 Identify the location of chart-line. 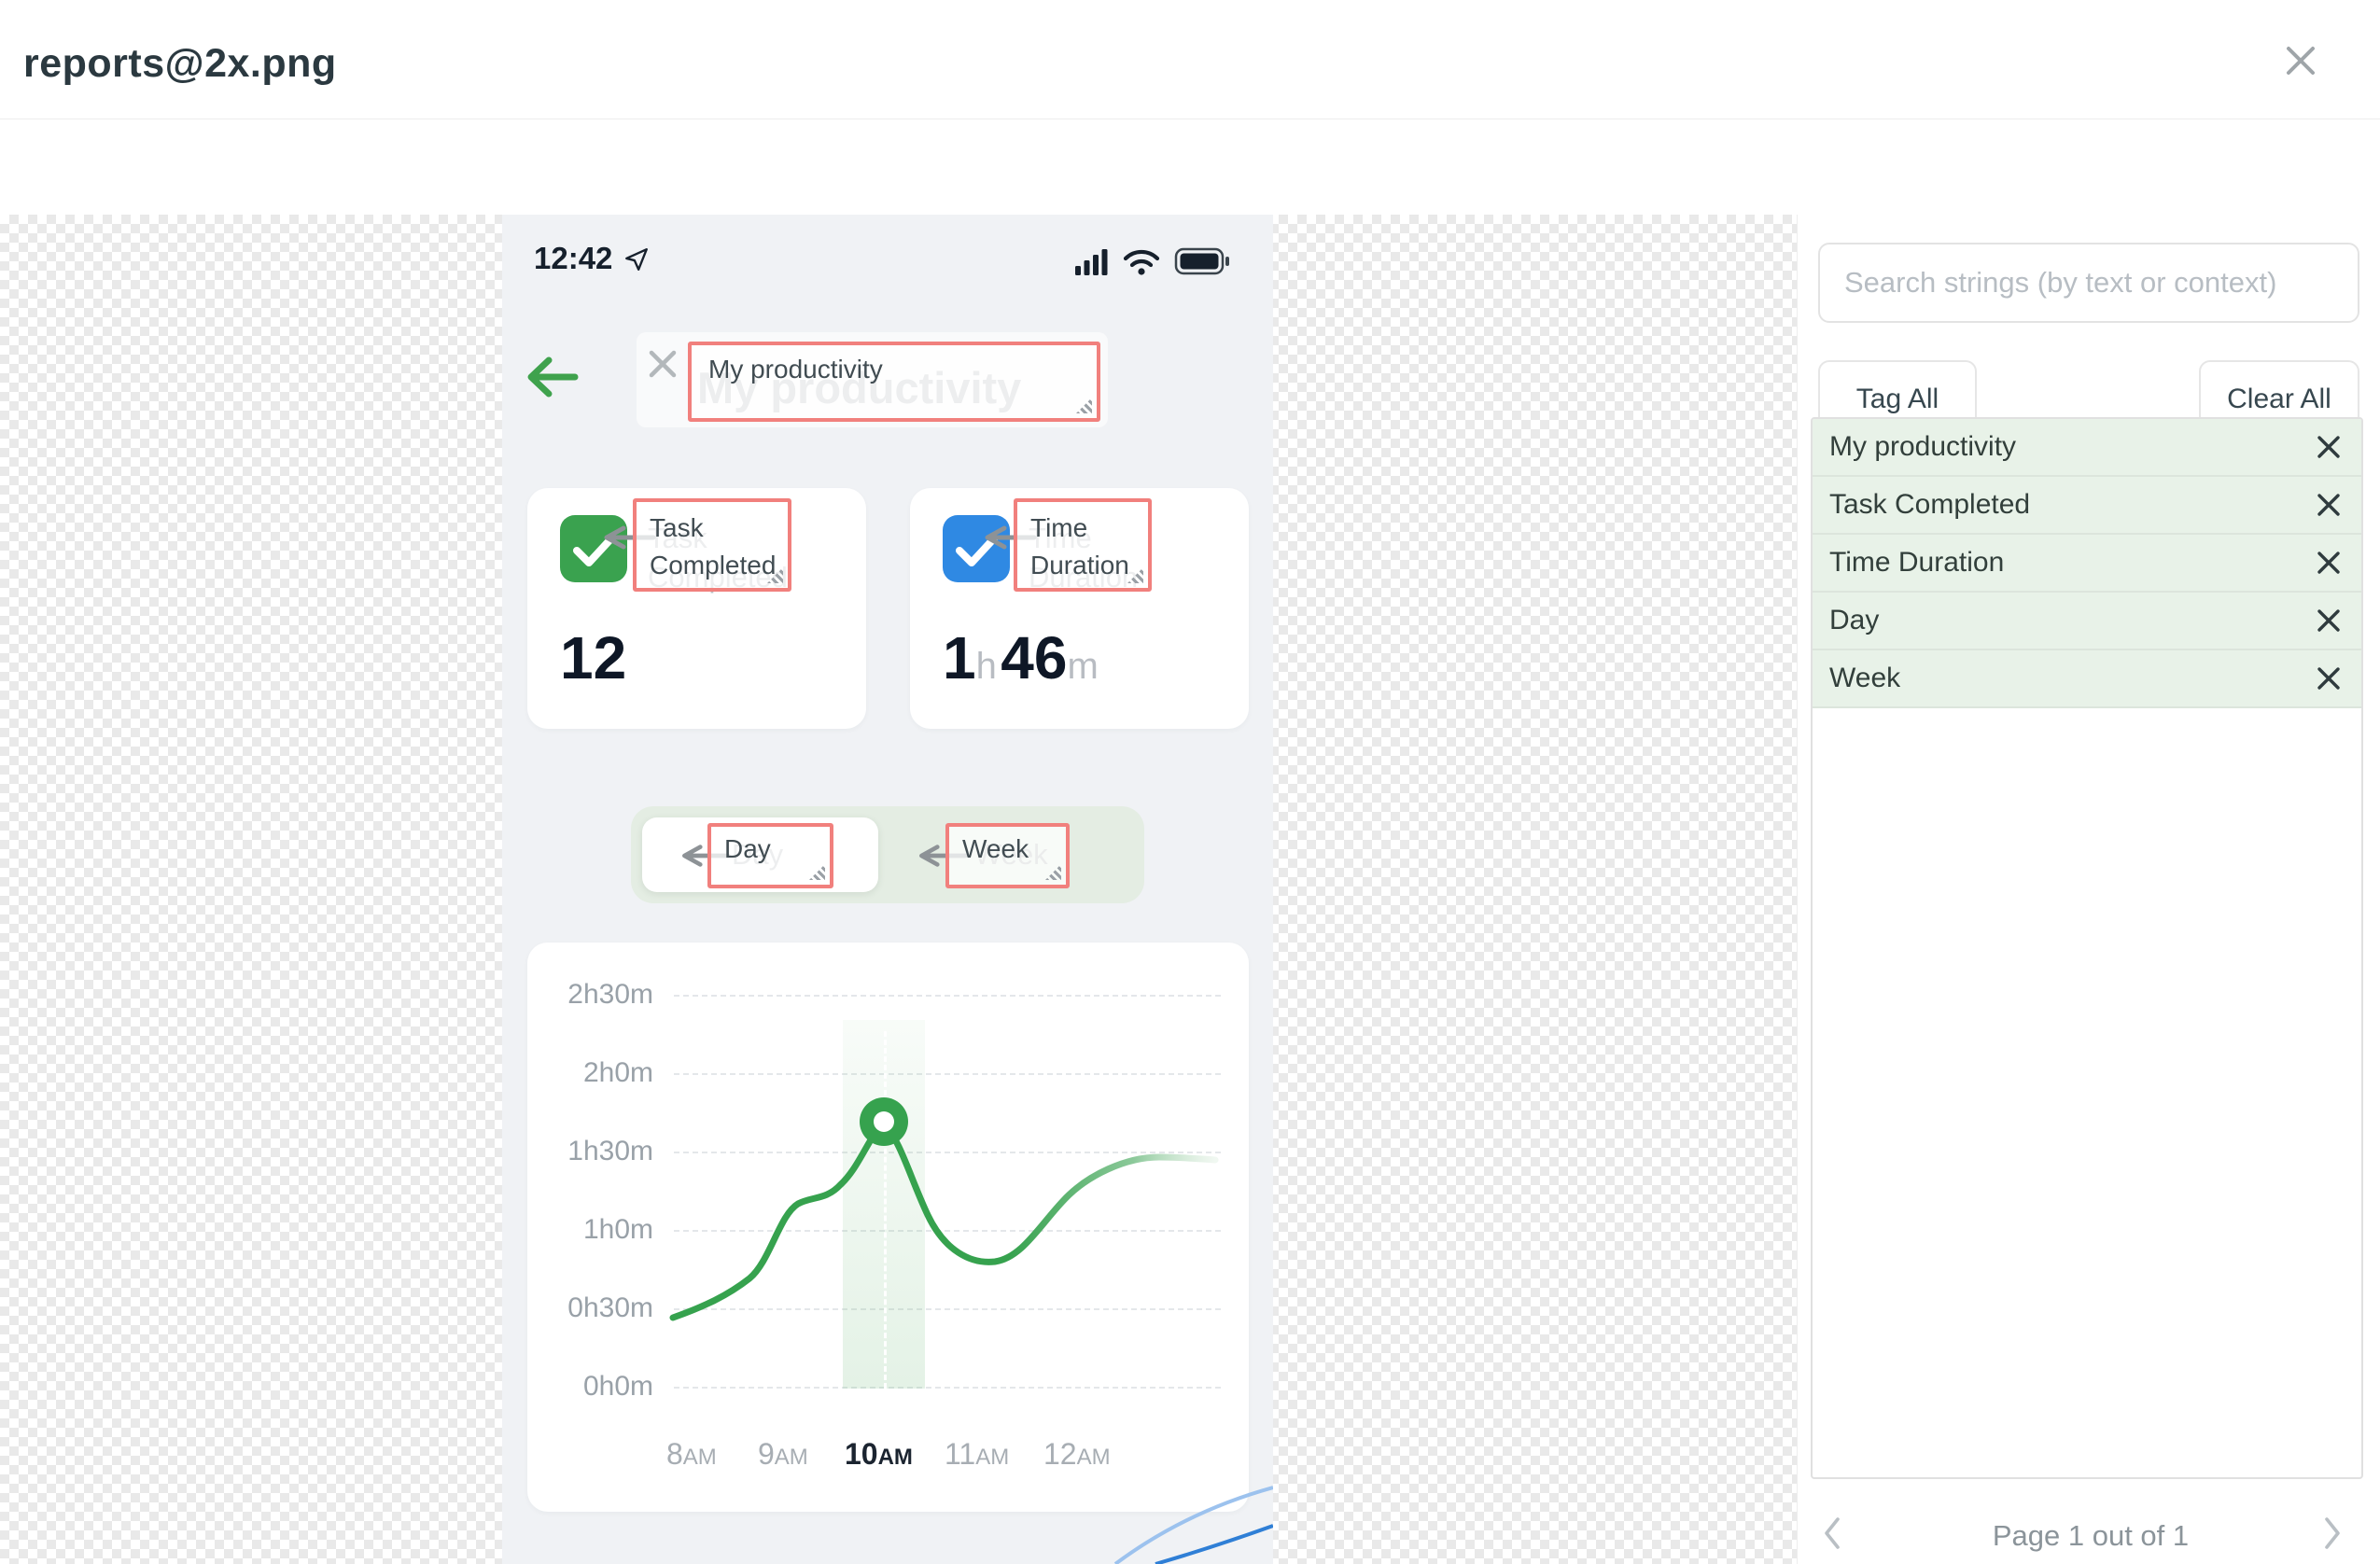
(944, 1209).